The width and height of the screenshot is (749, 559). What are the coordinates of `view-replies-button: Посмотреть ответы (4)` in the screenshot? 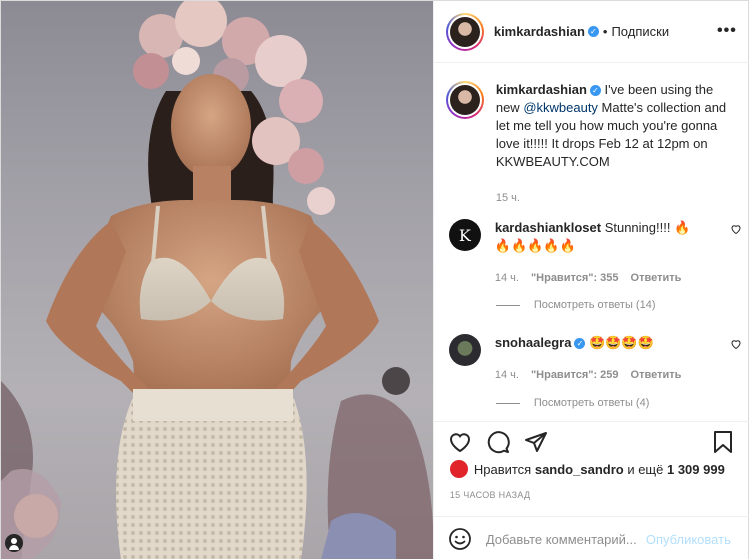 It's located at (572, 403).